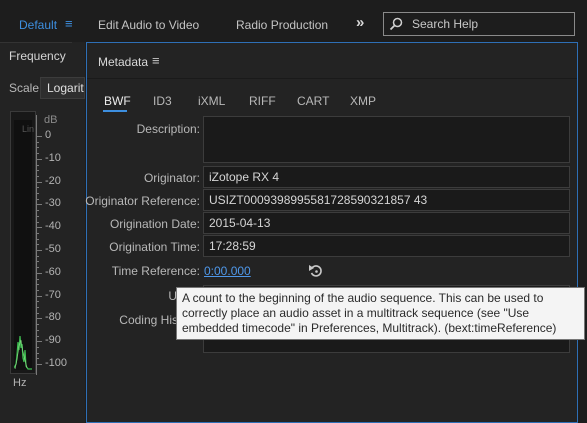 This screenshot has height=423, width=587. Describe the element at coordinates (282, 25) in the screenshot. I see `workspace-tab-radio-production: Radio Production` at that location.